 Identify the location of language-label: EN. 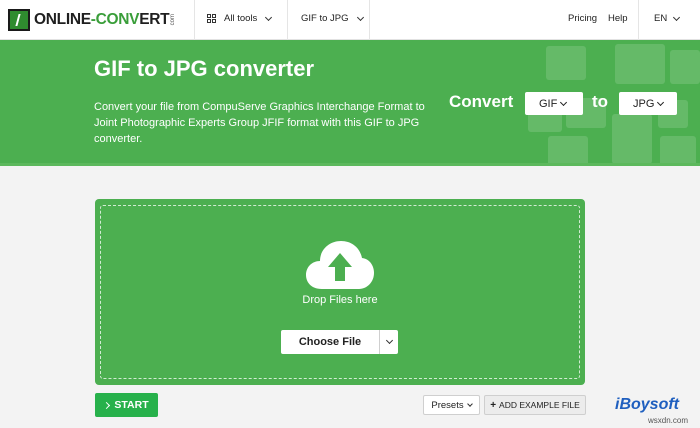
(661, 18).